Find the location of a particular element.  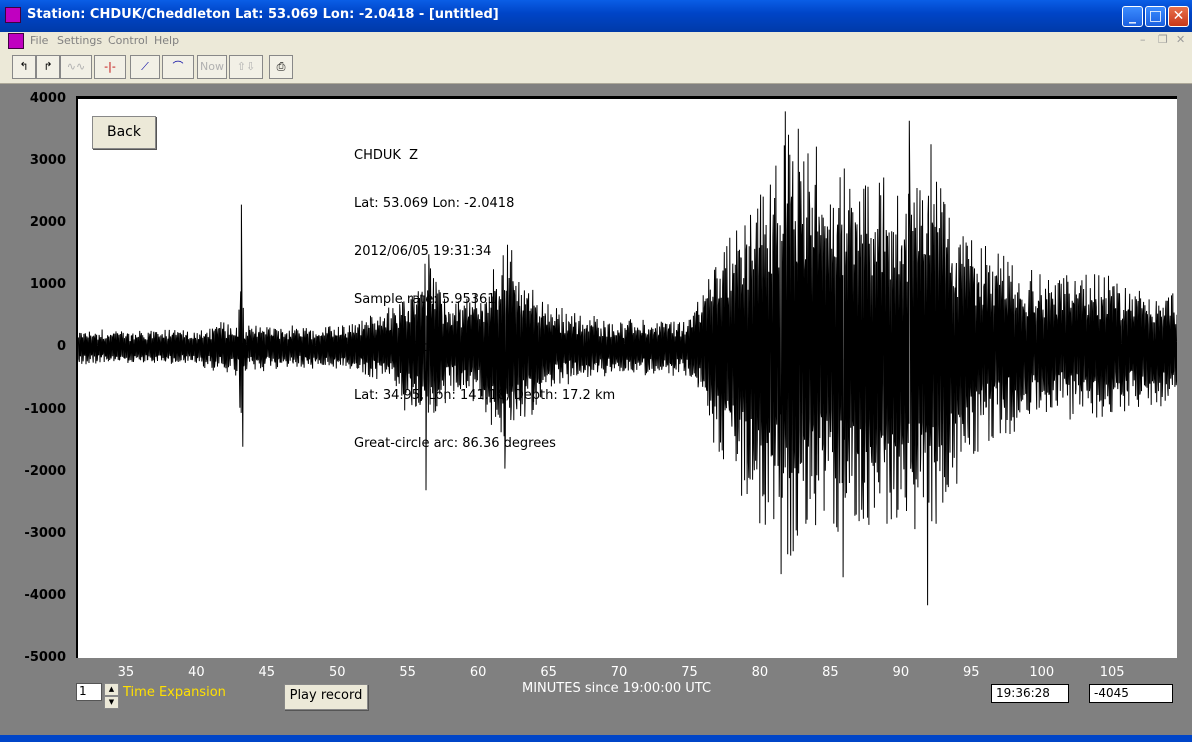

menu-file: File is located at coordinates (39, 40).